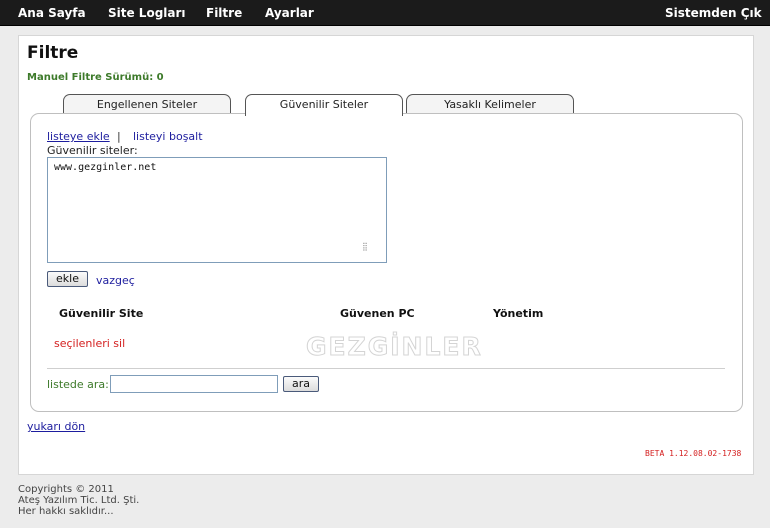  I want to click on tab-banned-words: Yasaklı Kelimeler, so click(490, 104).